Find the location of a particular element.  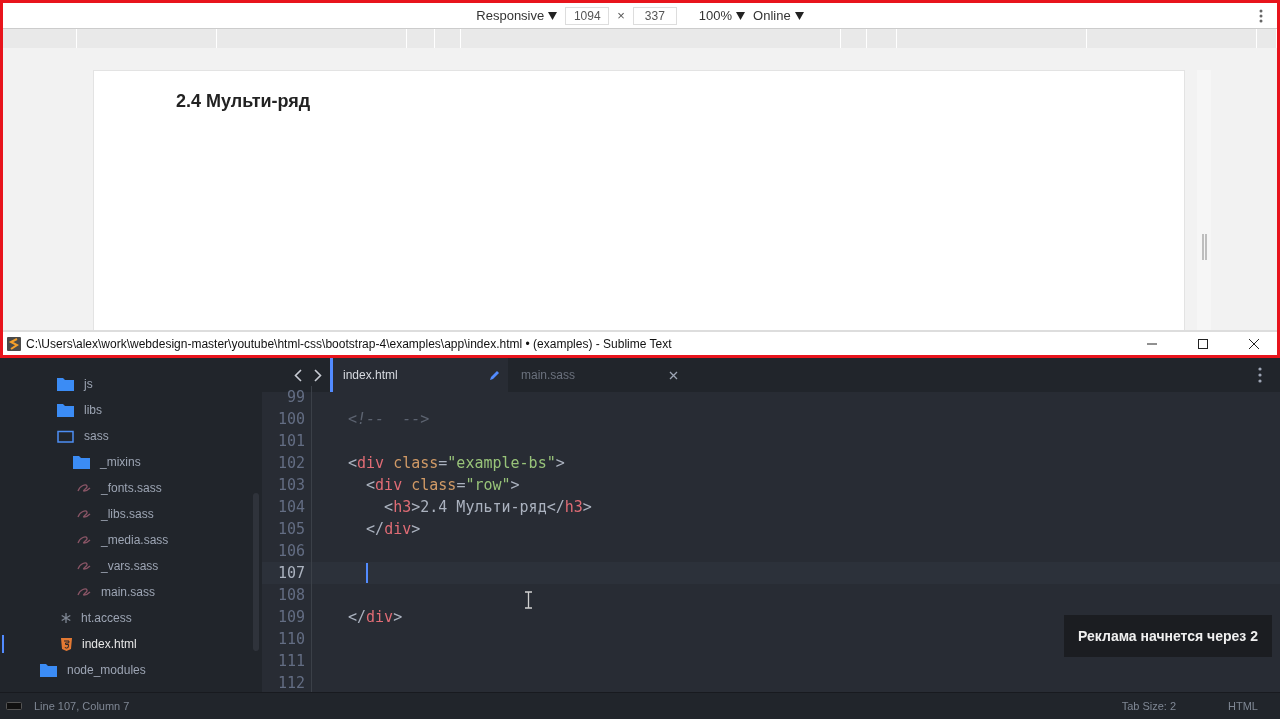

window-title: C:\Users\alex\work\webdesign-master\youtube\html-css\bootstrap-4\examples\app\index.html • (examples) - Sublime Text is located at coordinates (349, 343).